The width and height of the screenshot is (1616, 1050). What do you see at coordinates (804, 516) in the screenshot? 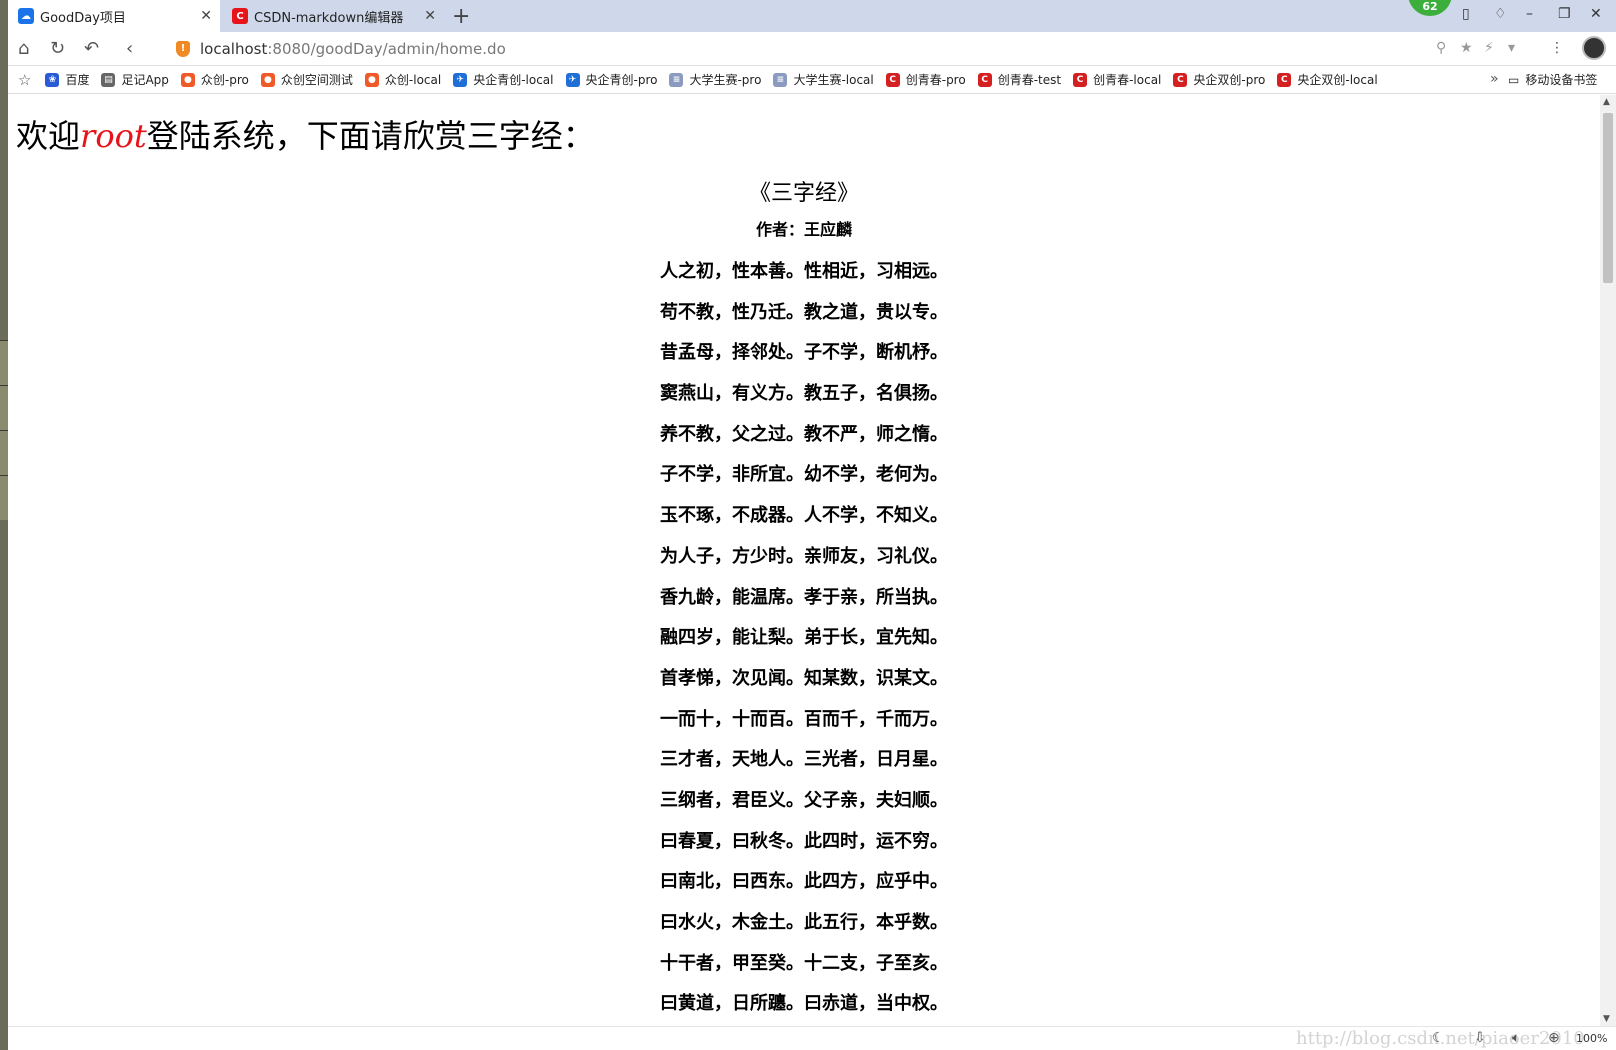
I see `poem-line: 玉不琢，不成器。人不学，不知义。` at bounding box center [804, 516].